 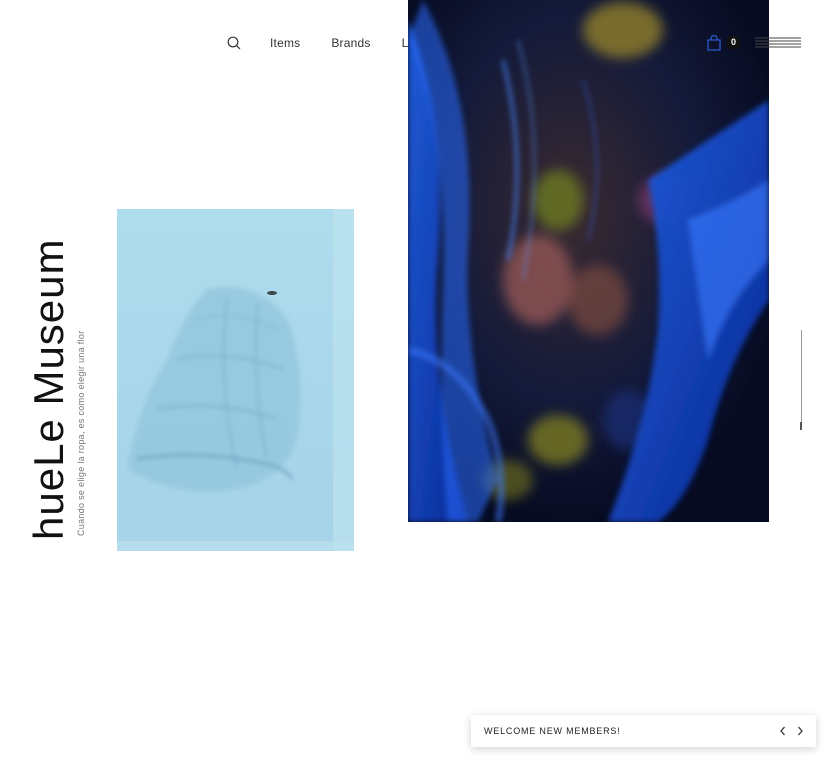 What do you see at coordinates (723, 43) in the screenshot?
I see `cart-button: 0` at bounding box center [723, 43].